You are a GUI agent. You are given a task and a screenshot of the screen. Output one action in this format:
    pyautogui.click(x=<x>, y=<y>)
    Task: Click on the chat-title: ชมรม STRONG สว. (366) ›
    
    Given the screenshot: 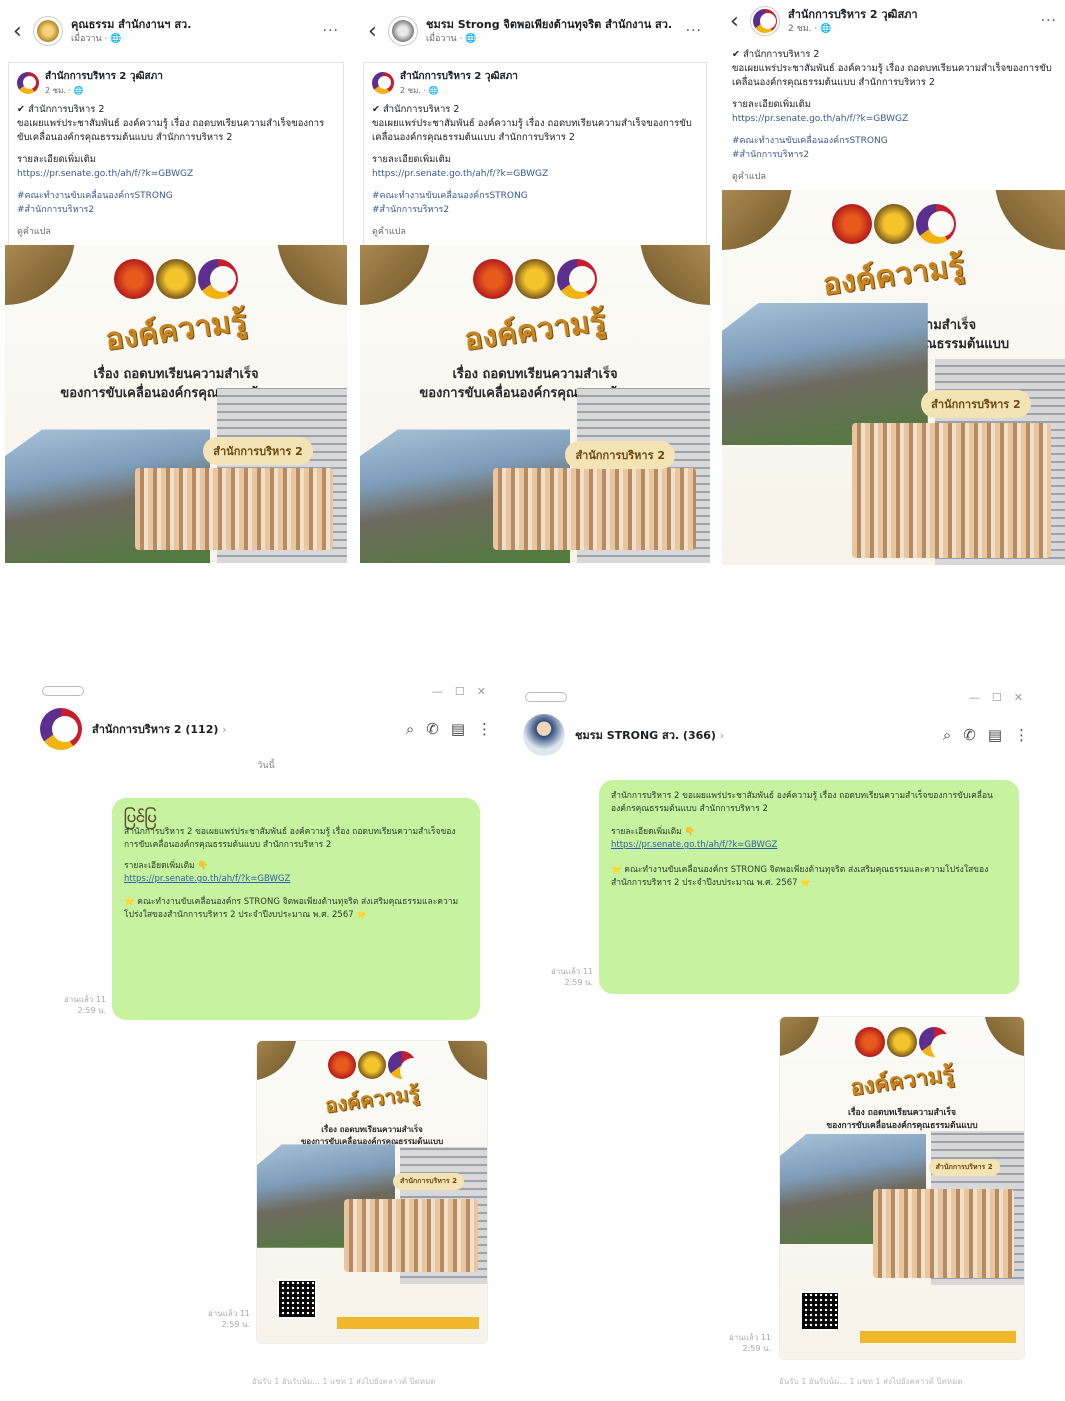 What is the action you would take?
    pyautogui.click(x=759, y=735)
    